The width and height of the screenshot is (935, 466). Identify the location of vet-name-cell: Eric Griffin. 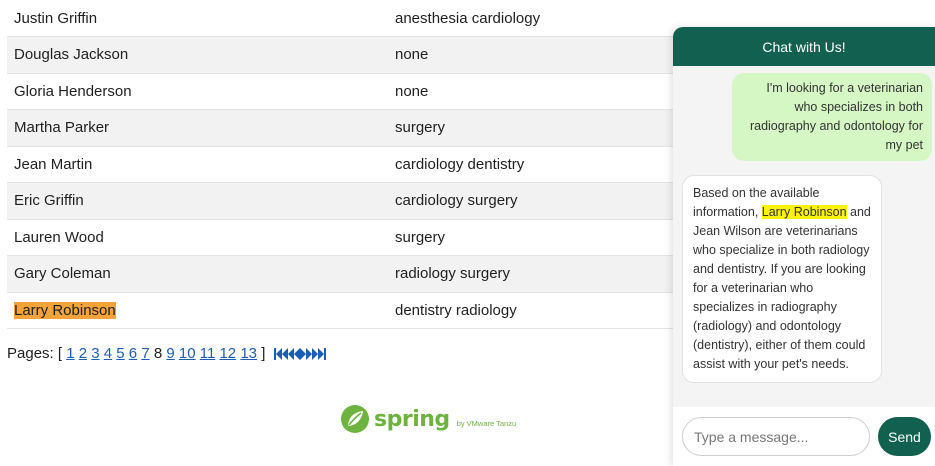
(197, 201).